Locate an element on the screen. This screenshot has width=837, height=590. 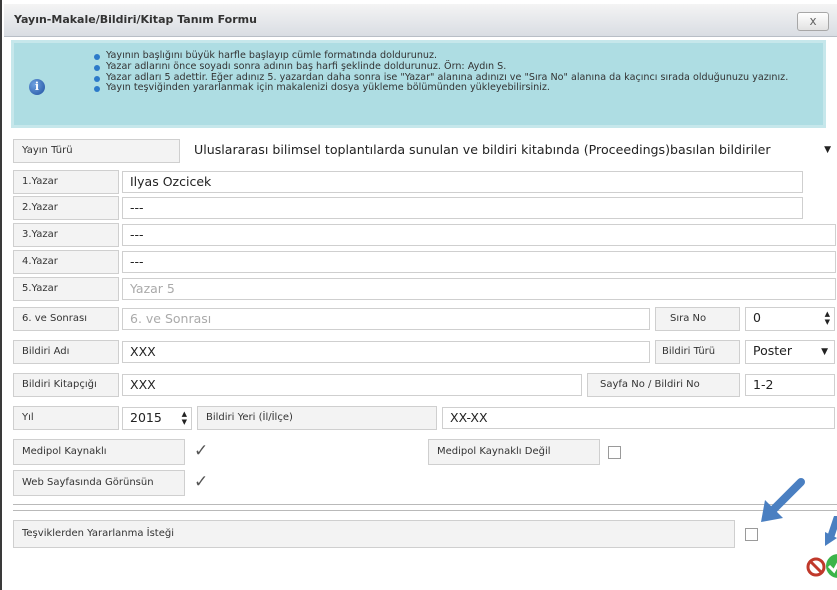
dialog-title: Yayın-Makale/Bildiri/Kitap Tanım Formu is located at coordinates (135, 19).